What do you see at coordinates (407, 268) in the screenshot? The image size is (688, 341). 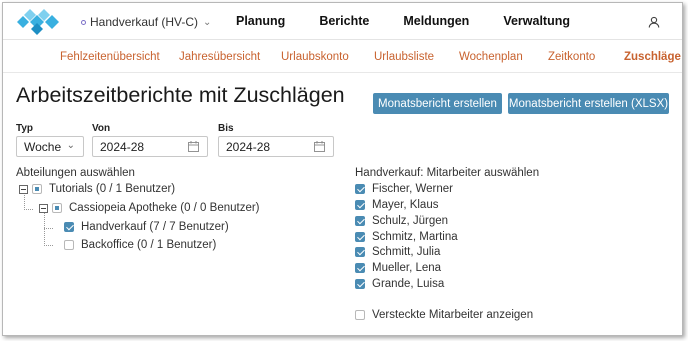 I see `employee-name: Mueller, Lena` at bounding box center [407, 268].